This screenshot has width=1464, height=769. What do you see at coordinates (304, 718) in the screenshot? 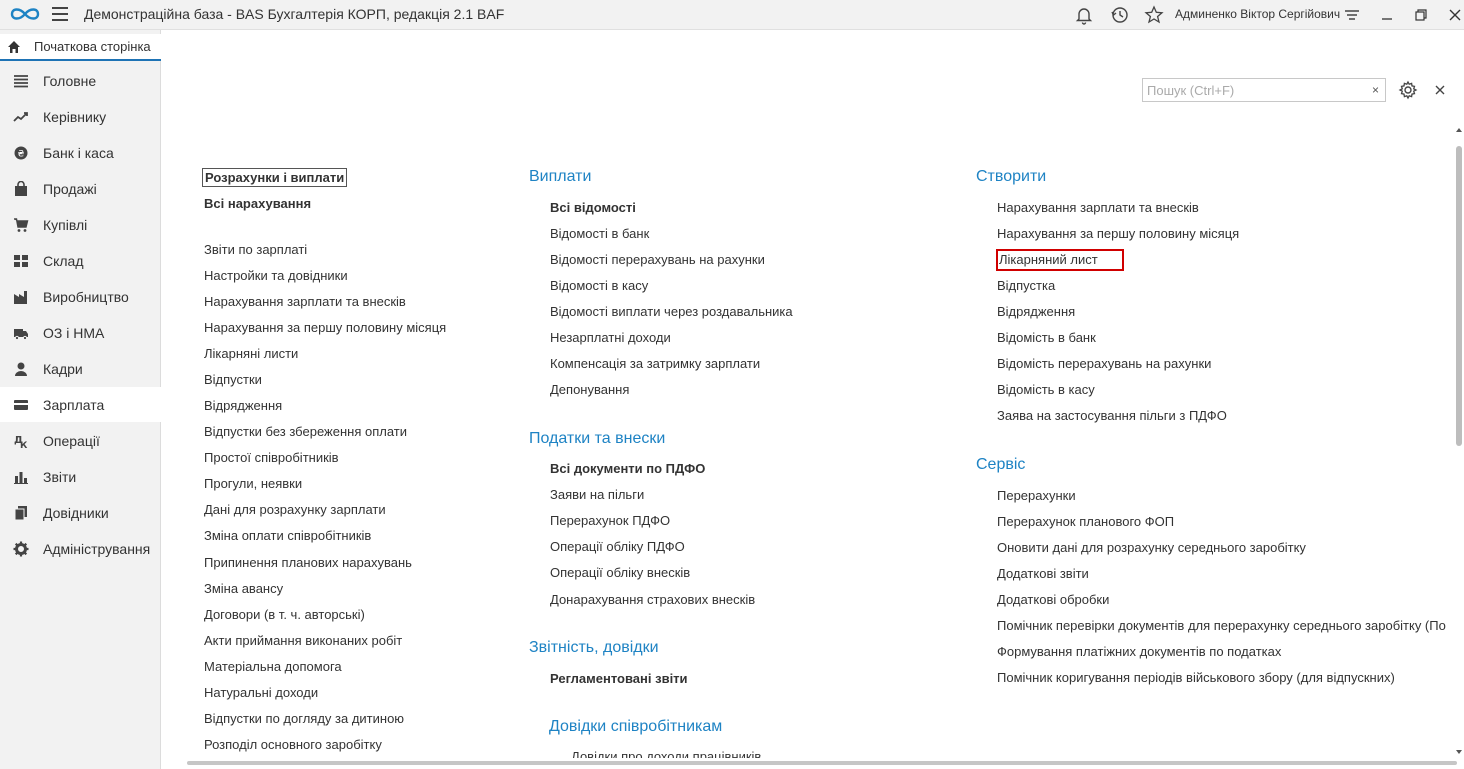
I see `payroll-link: Відпустки по догляду за дитиною` at bounding box center [304, 718].